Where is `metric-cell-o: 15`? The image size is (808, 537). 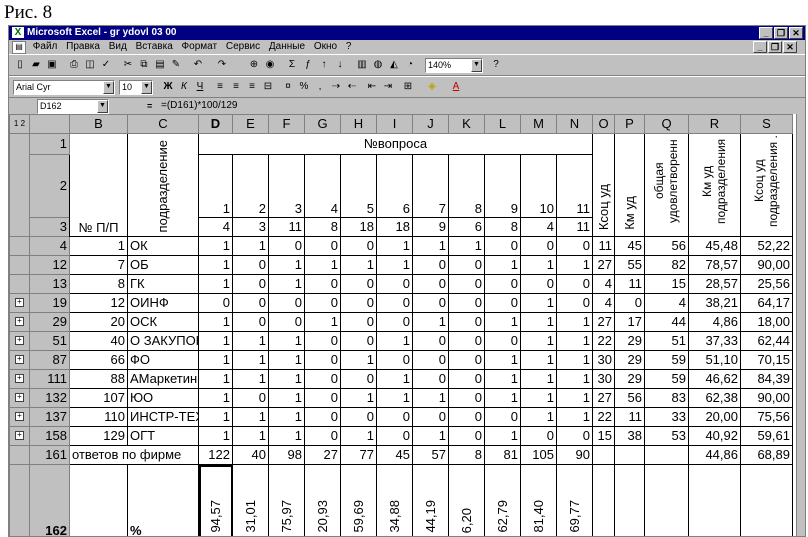
metric-cell-o: 15 is located at coordinates (603, 436).